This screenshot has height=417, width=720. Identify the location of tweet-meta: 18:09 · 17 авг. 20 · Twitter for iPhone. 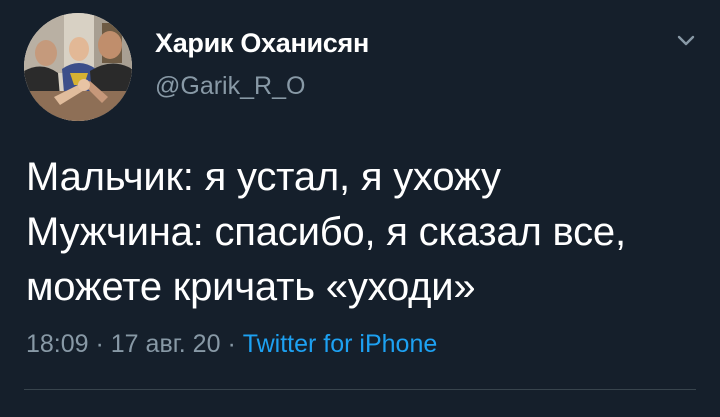
(231, 344).